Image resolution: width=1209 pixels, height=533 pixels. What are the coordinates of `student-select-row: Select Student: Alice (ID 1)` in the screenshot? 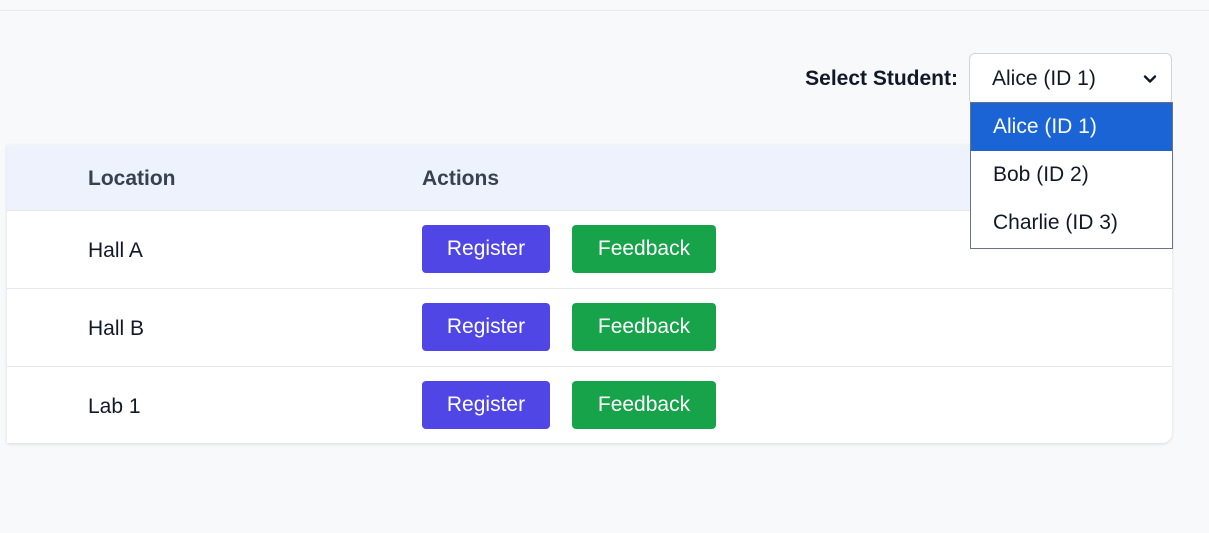 It's located at (586, 79).